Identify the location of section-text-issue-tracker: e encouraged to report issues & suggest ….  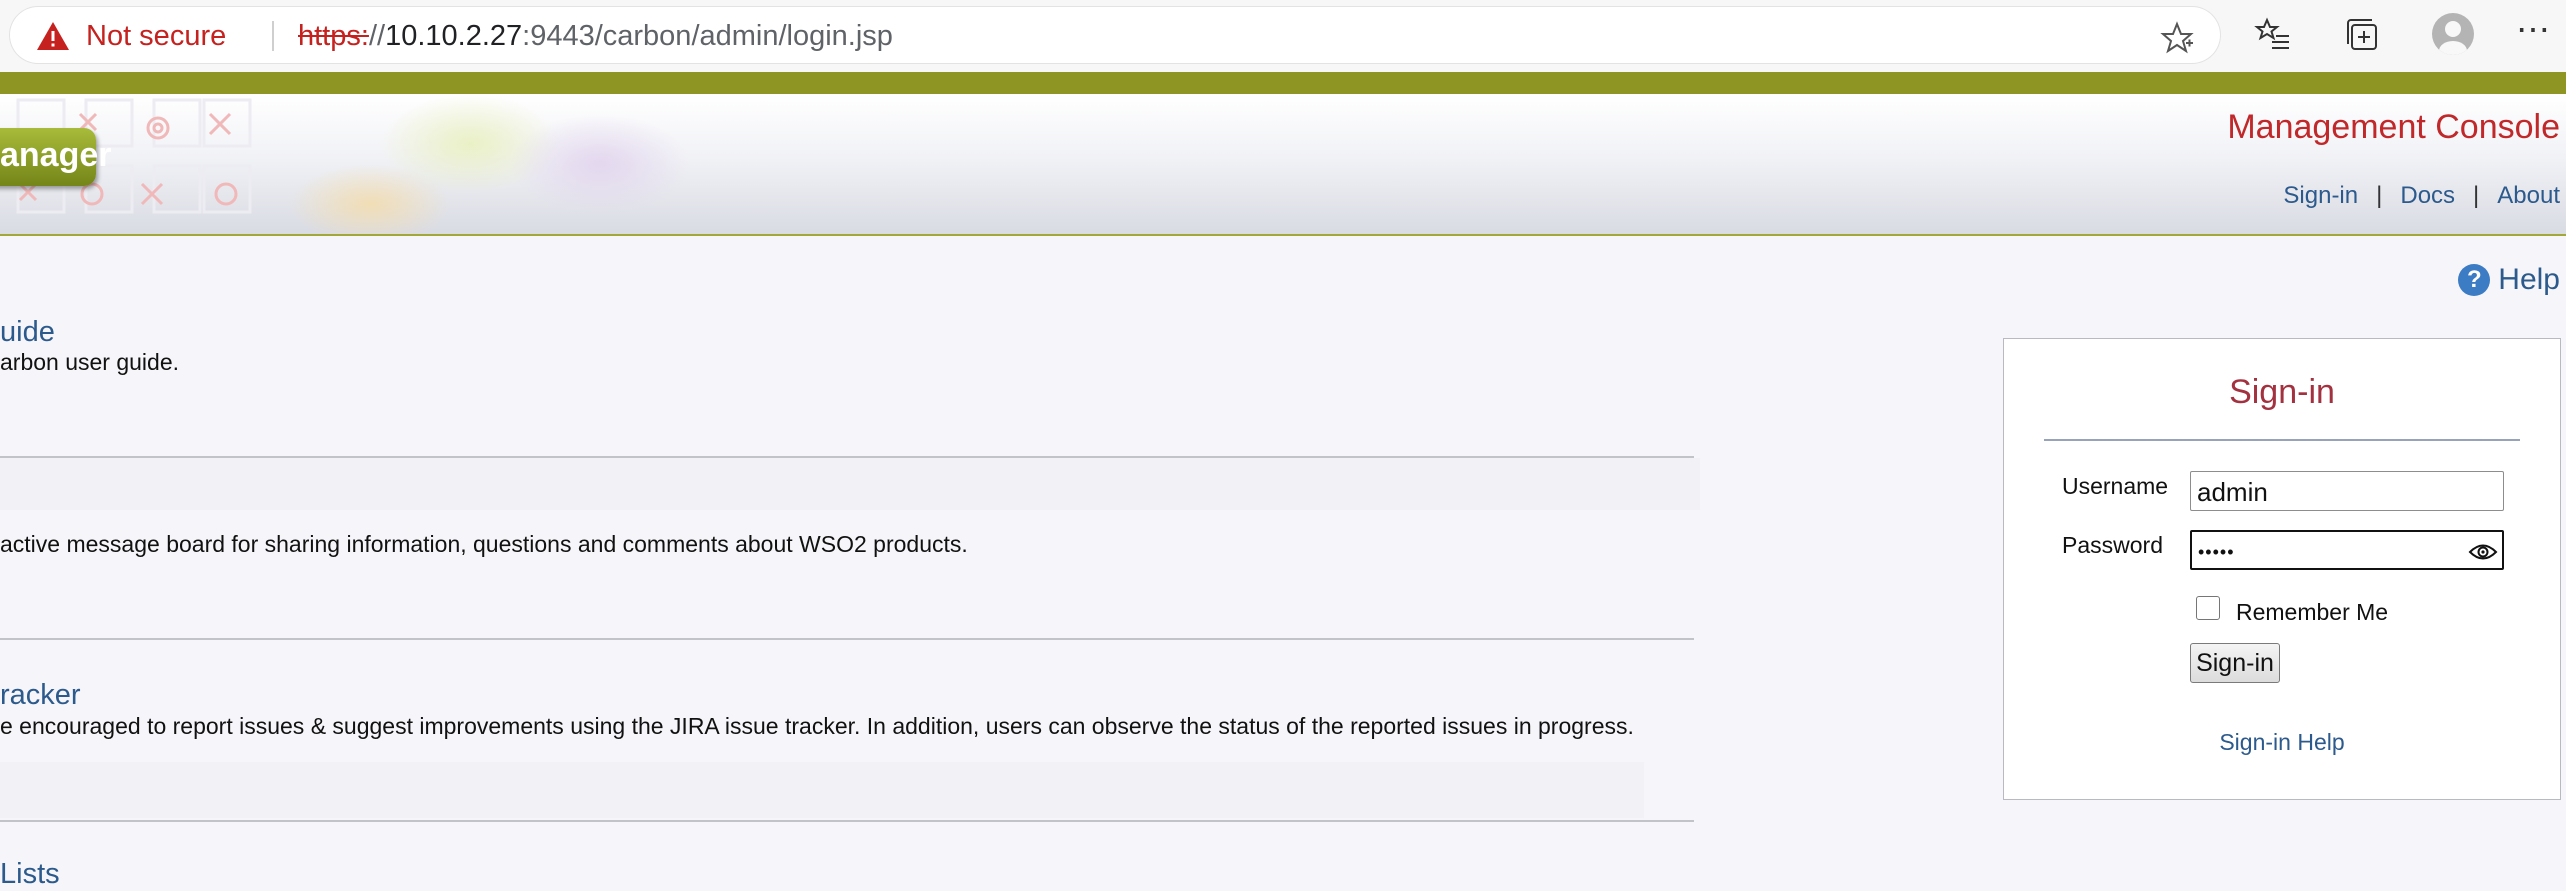
(817, 726).